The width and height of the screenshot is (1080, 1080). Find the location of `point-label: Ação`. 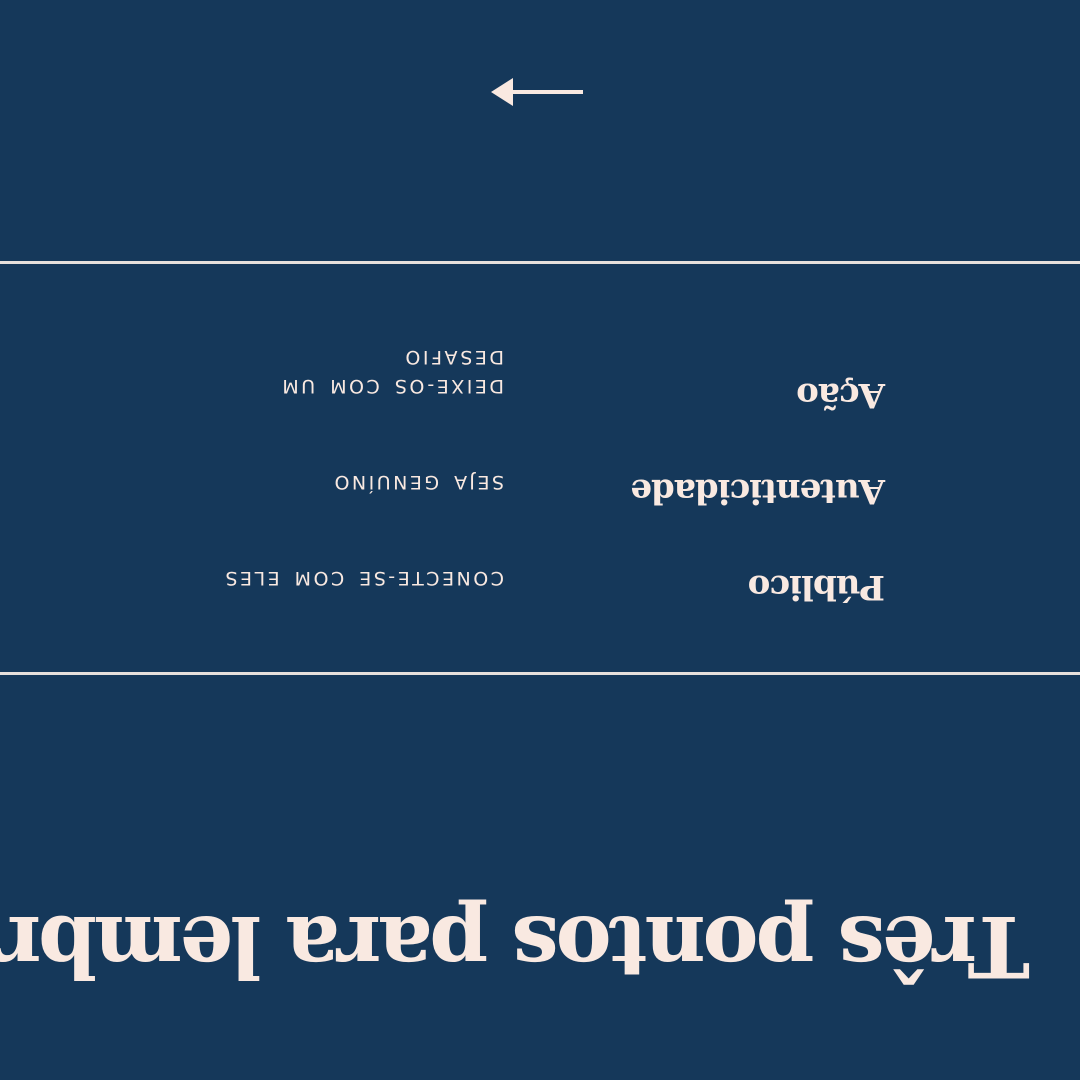

point-label: Ação is located at coordinates (841, 395).